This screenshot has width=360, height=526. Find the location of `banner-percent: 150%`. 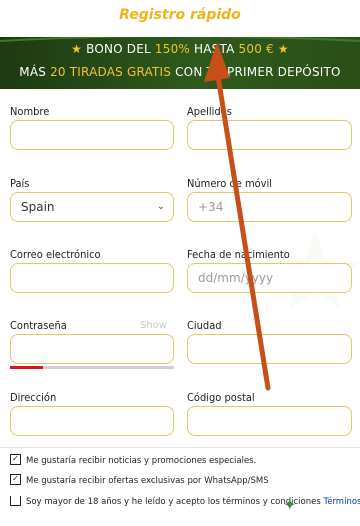

banner-percent: 150% is located at coordinates (172, 49).